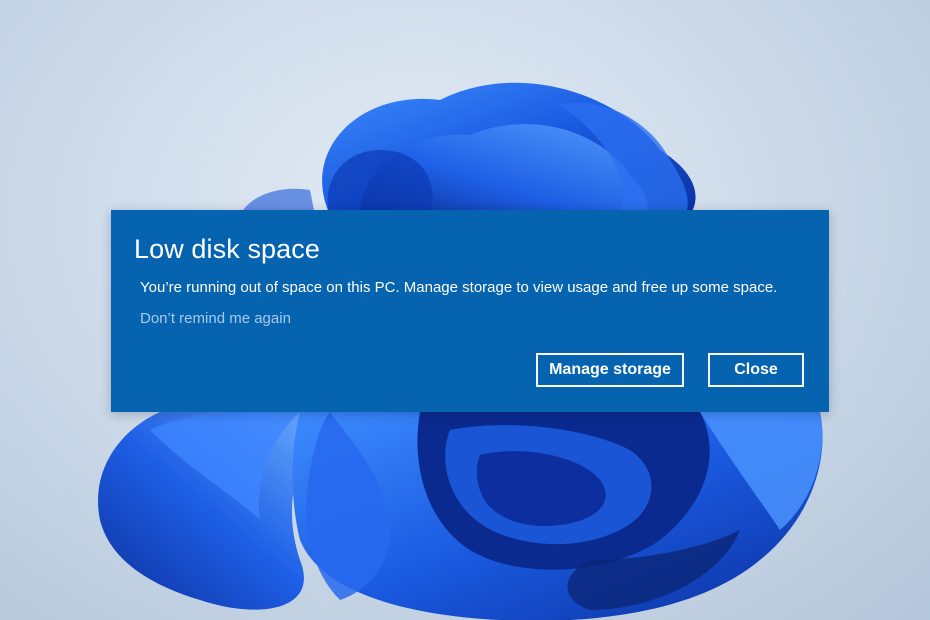  What do you see at coordinates (227, 249) in the screenshot?
I see `notification-title: Low disk space` at bounding box center [227, 249].